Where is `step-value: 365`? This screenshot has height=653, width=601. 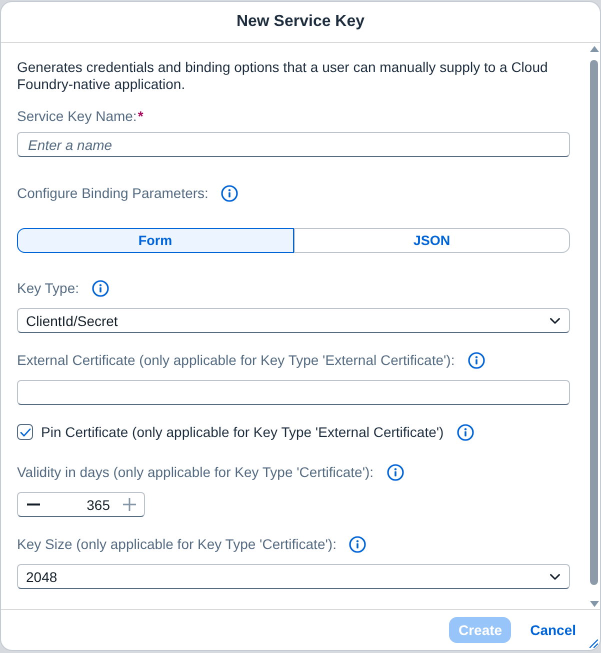
step-value: 365 is located at coordinates (98, 504).